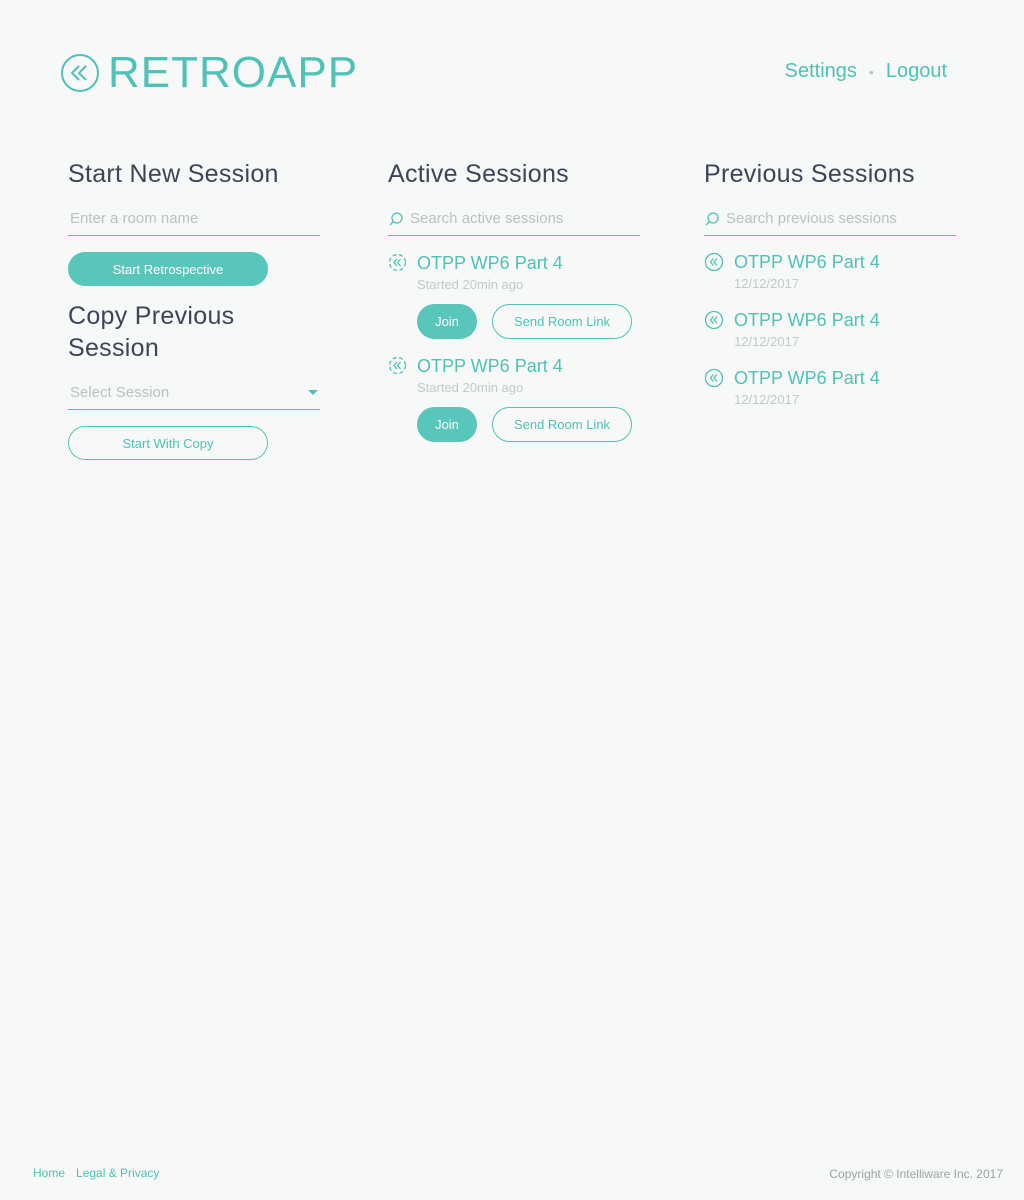 The image size is (1024, 1200). Describe the element at coordinates (524, 218) in the screenshot. I see `active-search-input` at that location.